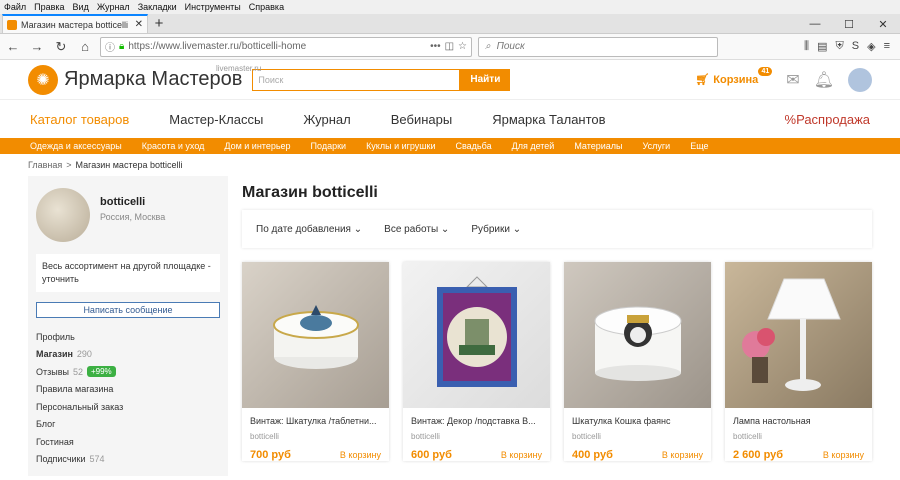 This screenshot has width=900, height=480. What do you see at coordinates (849, 24) in the screenshot?
I see `maximize-icon: ☐` at bounding box center [849, 24].